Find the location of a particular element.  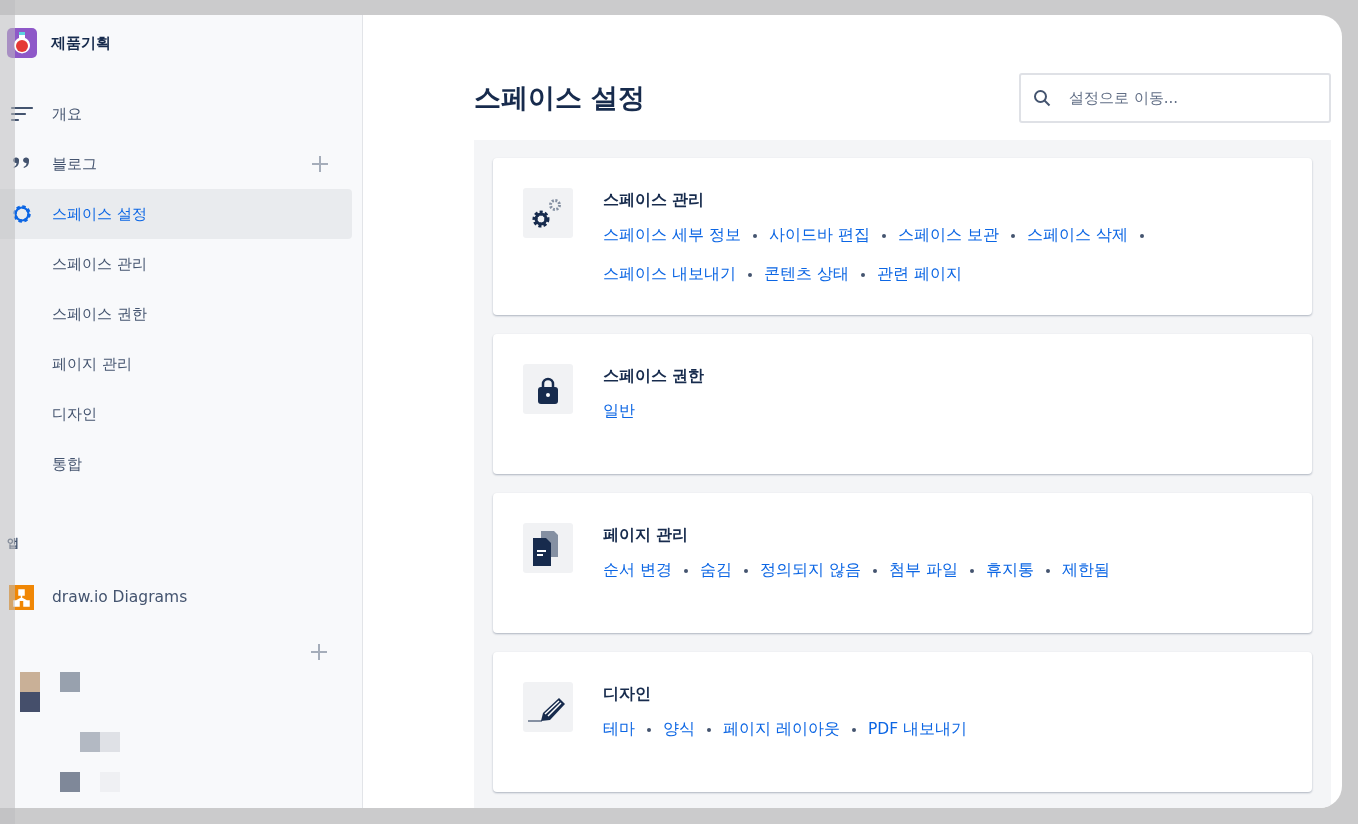

sidebar-subitem: 통합 is located at coordinates (176, 464).